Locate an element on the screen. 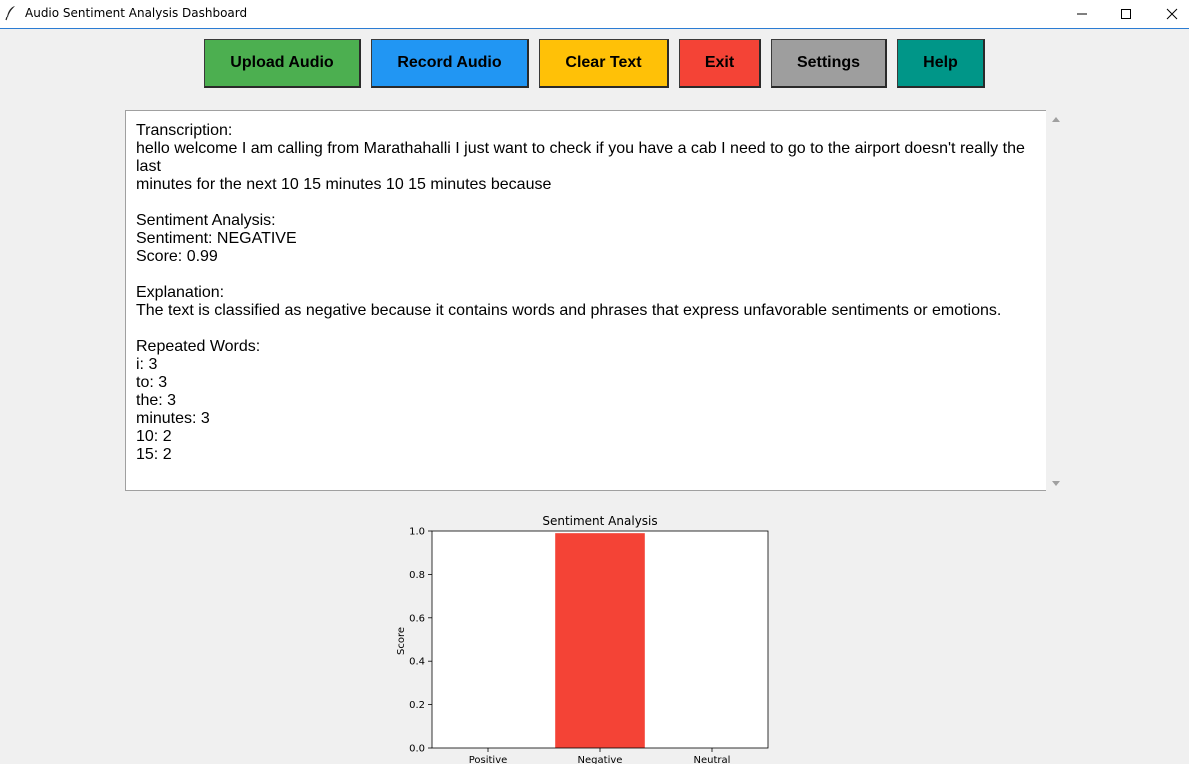  maximize-icon is located at coordinates (1126, 14).